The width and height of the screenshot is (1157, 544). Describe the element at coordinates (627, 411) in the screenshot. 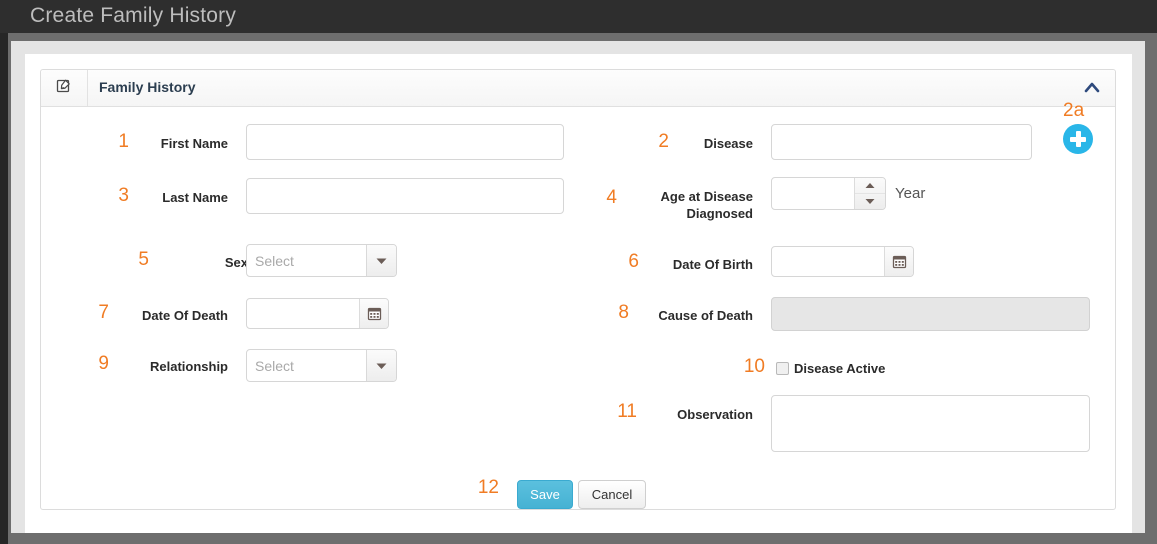

I see `field-number-observation: 11` at that location.